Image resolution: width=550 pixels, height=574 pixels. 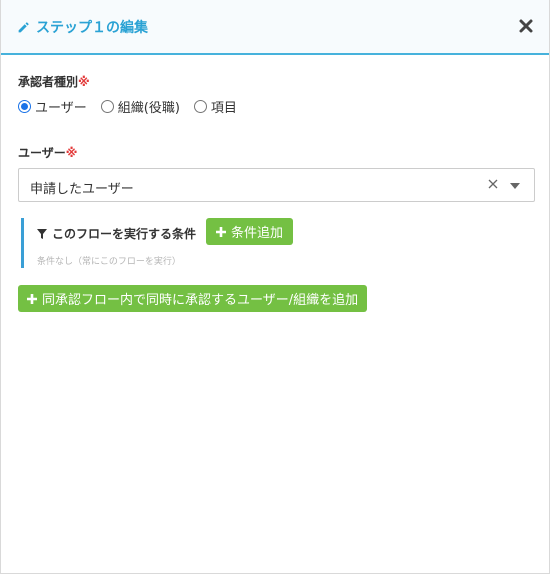 I want to click on approver-type-radio-group: ユーザー 組織(役職) 項目, so click(x=134, y=106).